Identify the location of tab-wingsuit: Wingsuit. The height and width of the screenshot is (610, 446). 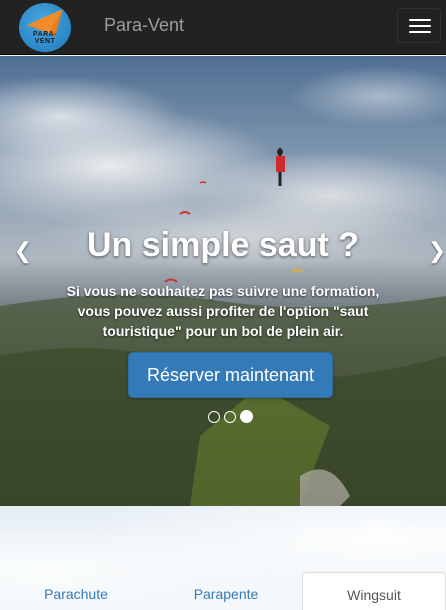
(374, 591).